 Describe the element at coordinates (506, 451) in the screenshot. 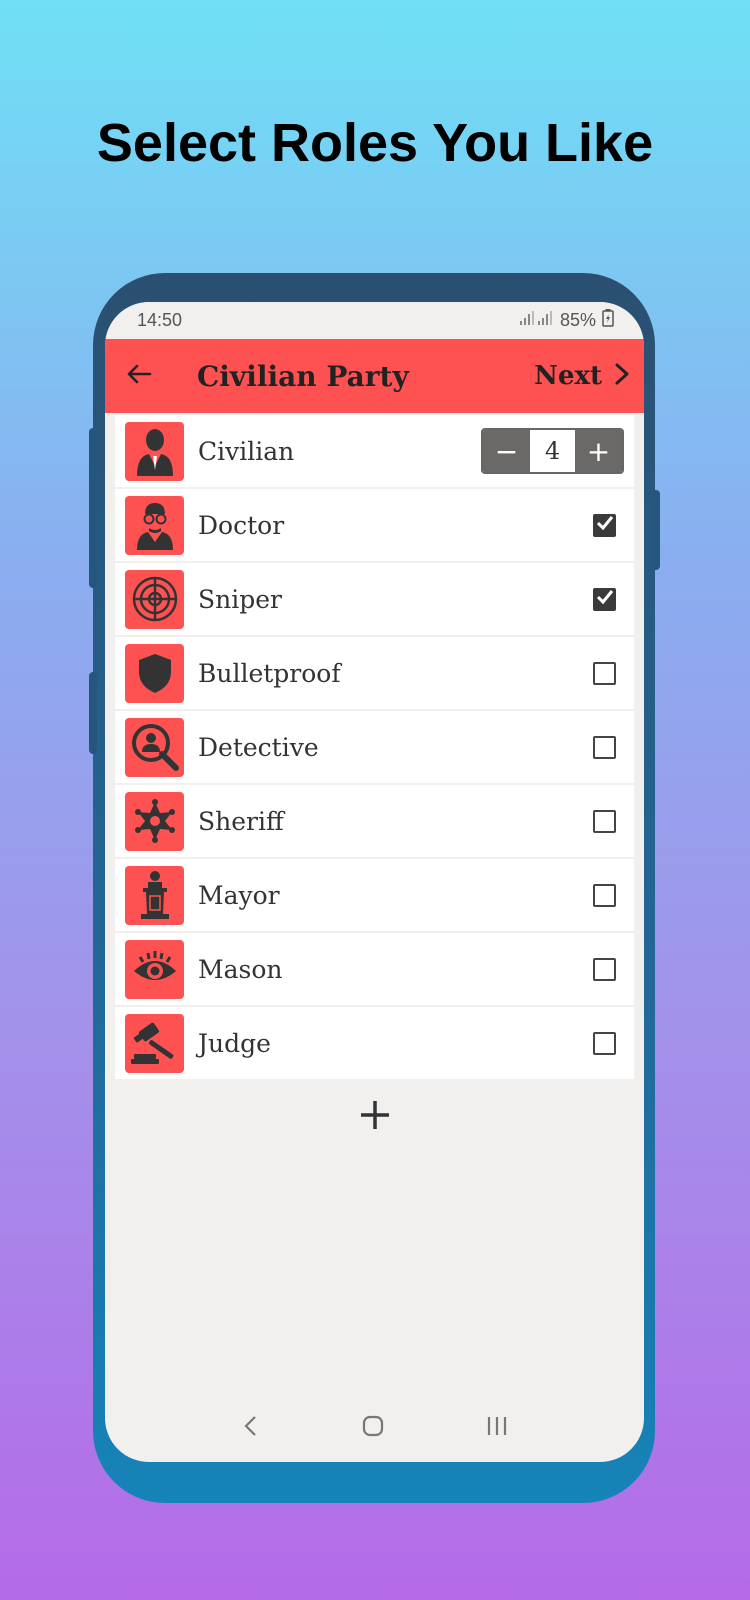

I see `decrement-button: −` at that location.